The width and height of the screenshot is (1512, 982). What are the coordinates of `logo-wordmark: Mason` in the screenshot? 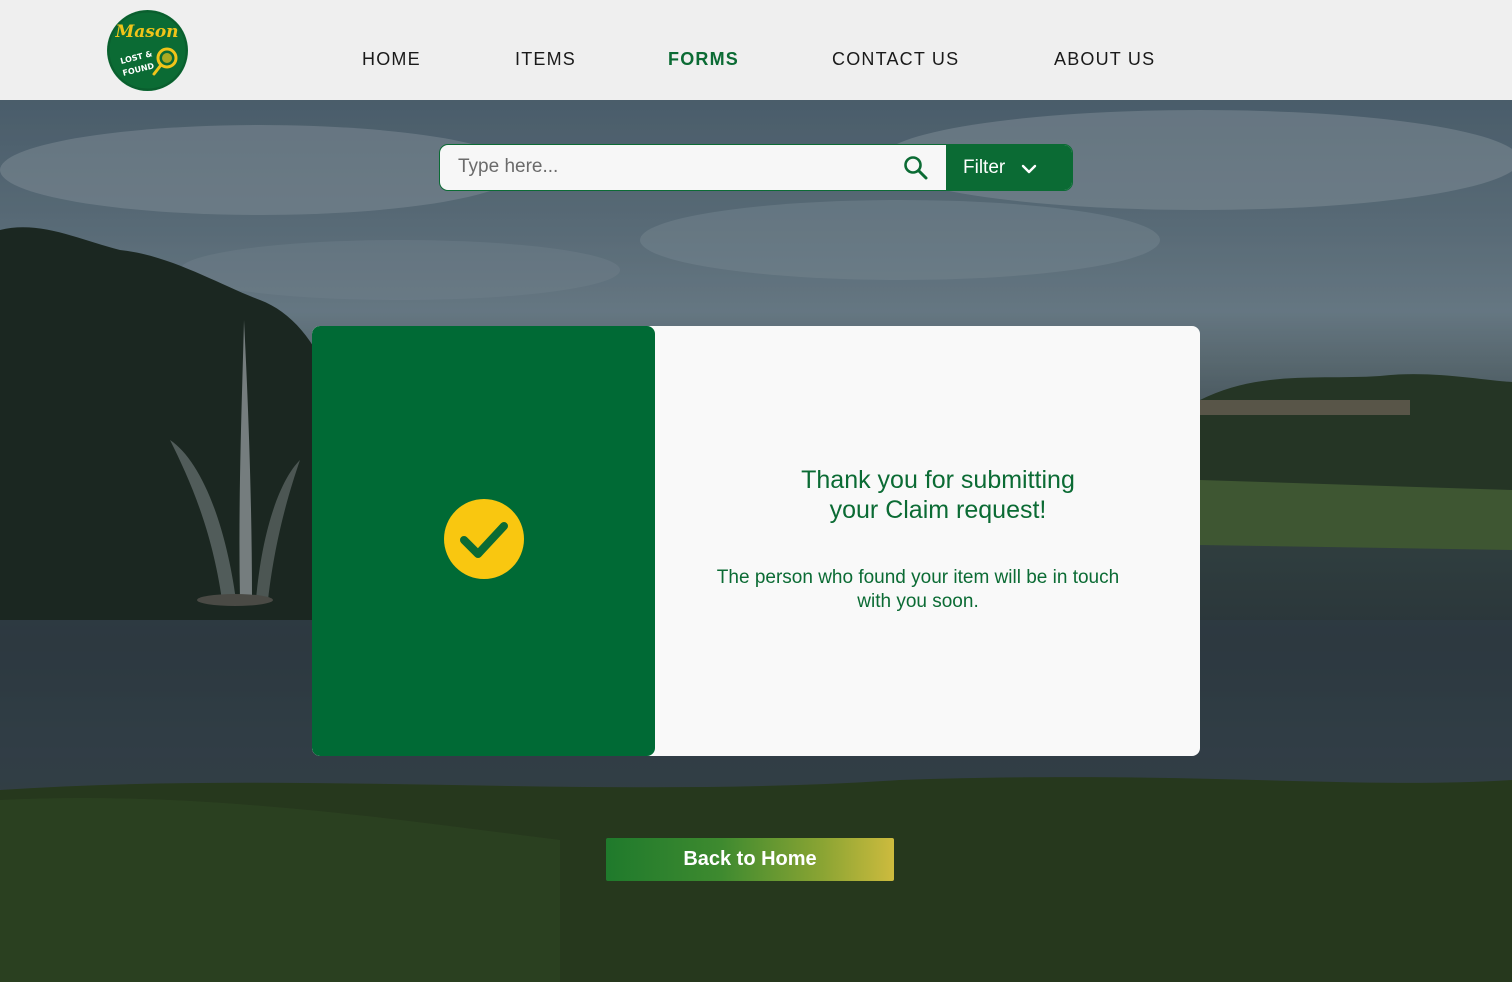 It's located at (146, 32).